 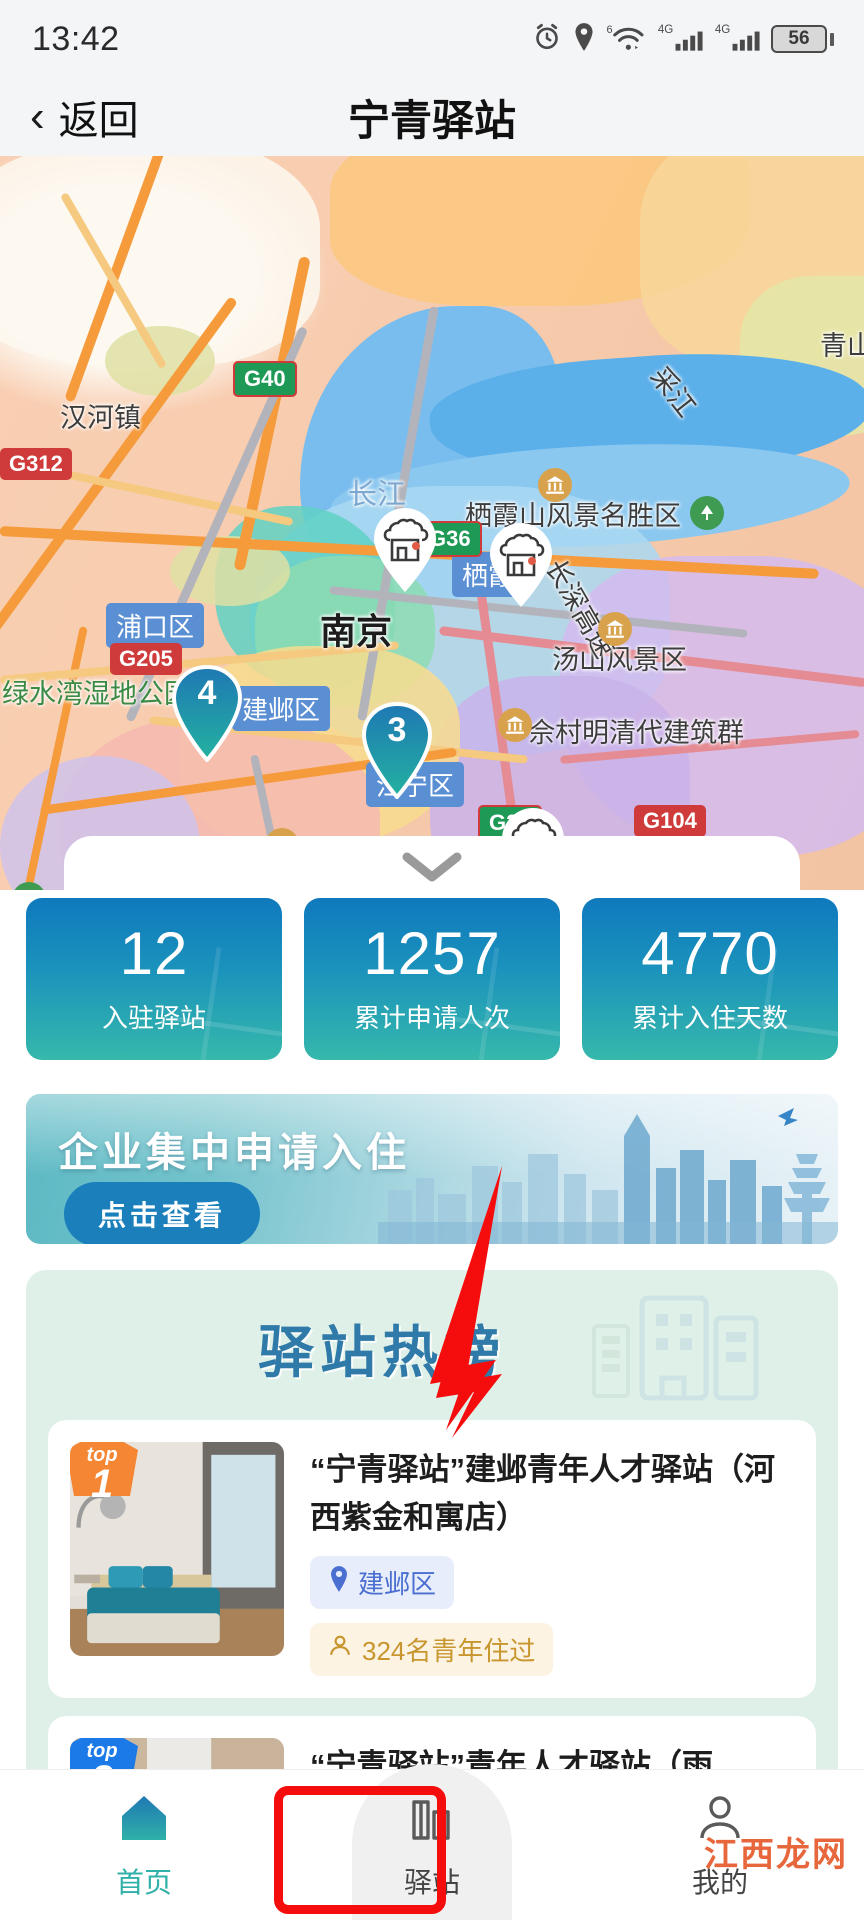 I want to click on listing-title: “宁青驿站”建邺青年人才驿站（河西紫金和寓店）, so click(x=542, y=1494).